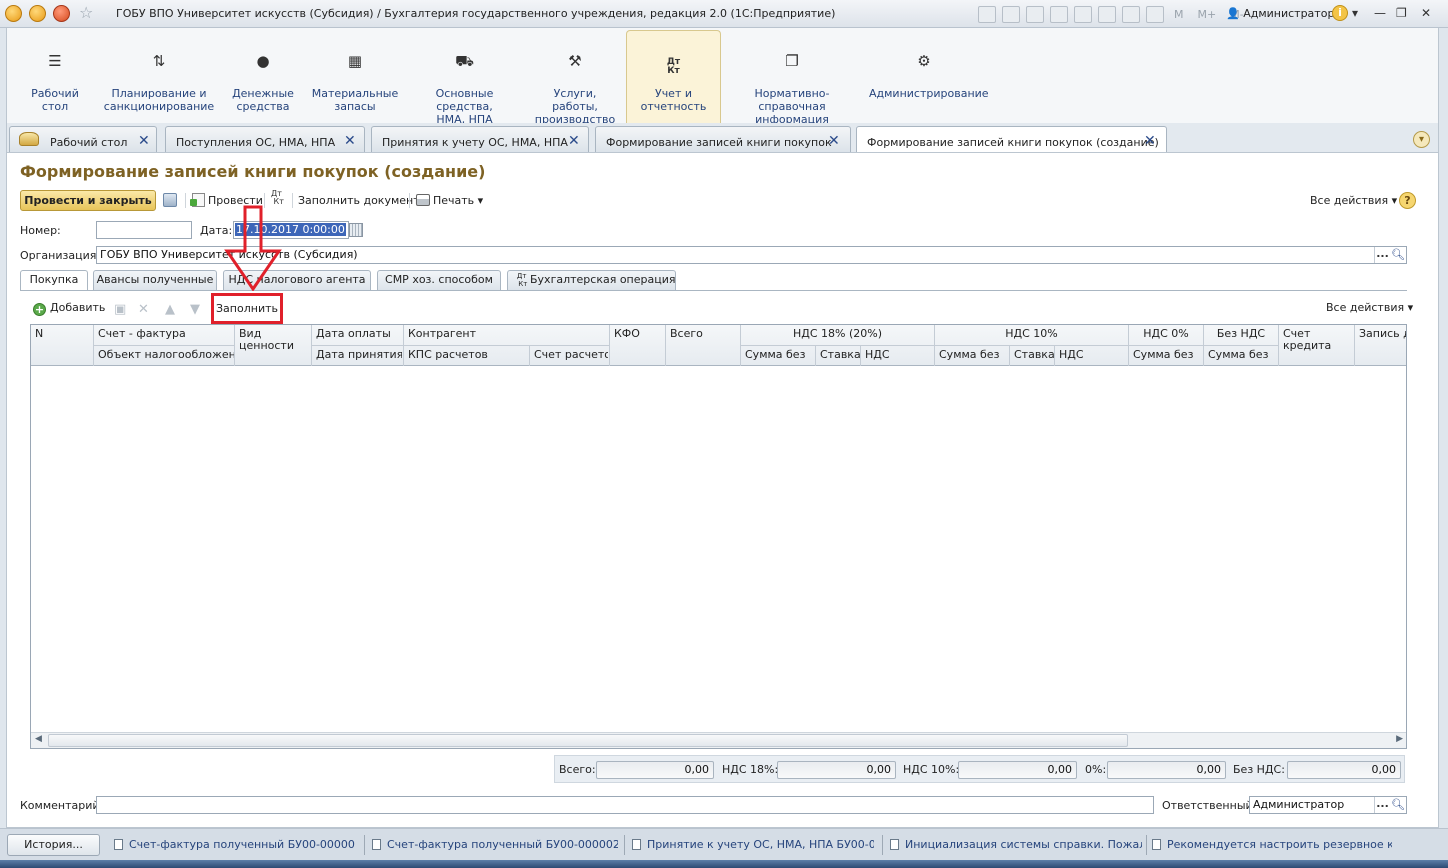 This screenshot has width=1448, height=868. What do you see at coordinates (1353, 200) in the screenshot?
I see `all-actions-button: Все действия ▾` at bounding box center [1353, 200].